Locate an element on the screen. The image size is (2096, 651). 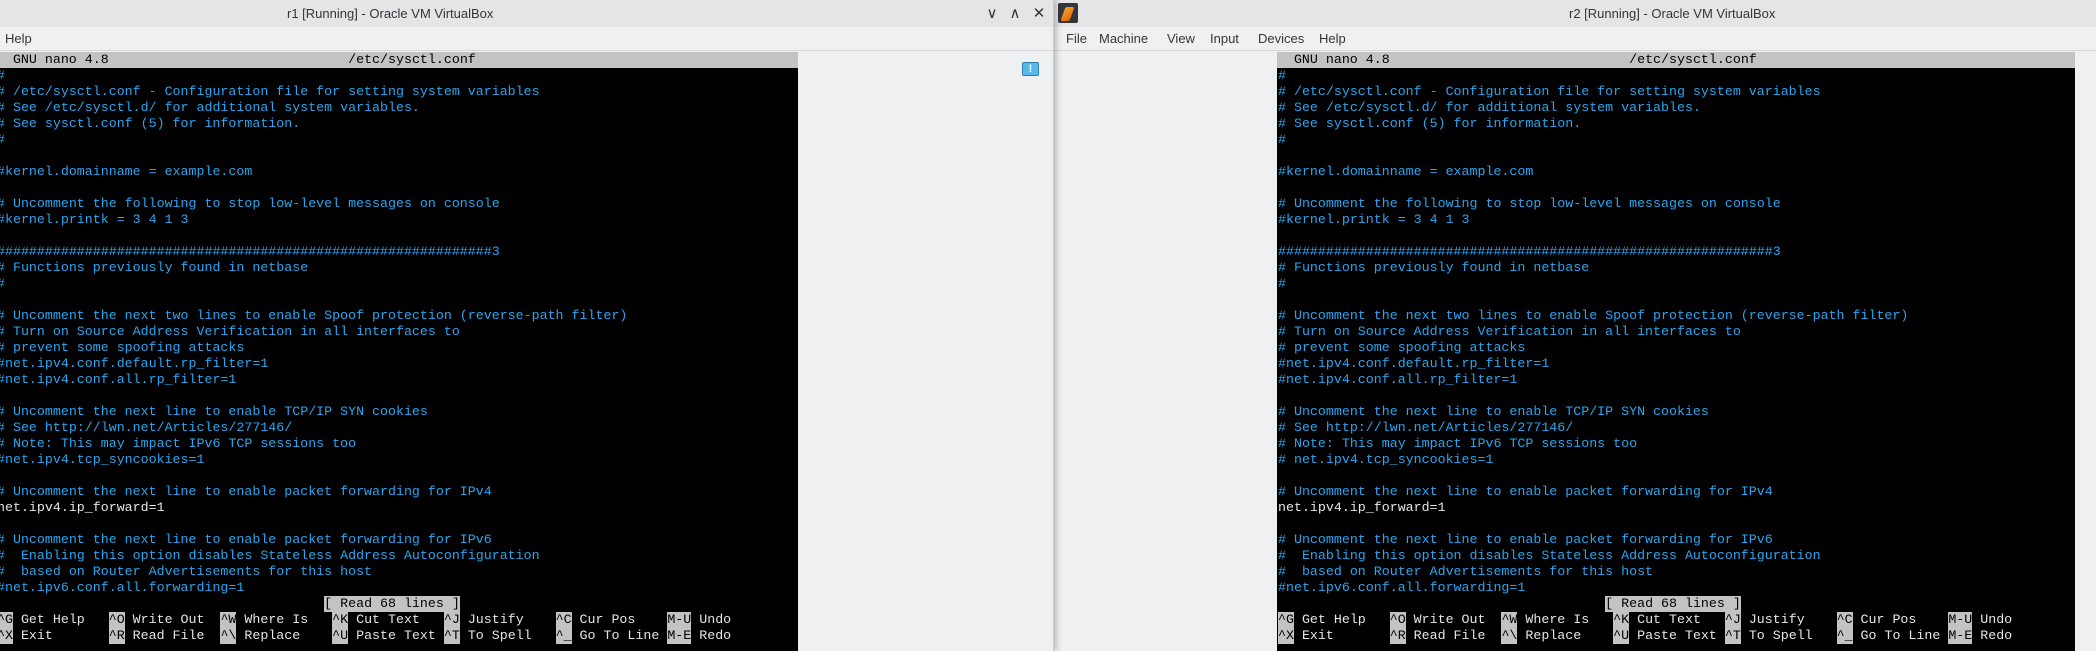
minimize-button: ∨ is located at coordinates (992, 13).